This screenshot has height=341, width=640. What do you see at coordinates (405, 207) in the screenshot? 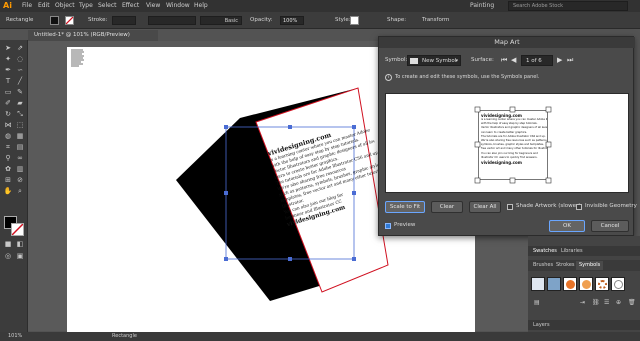
I see `scale-to-fit-button: Scale to Fit` at bounding box center [405, 207].